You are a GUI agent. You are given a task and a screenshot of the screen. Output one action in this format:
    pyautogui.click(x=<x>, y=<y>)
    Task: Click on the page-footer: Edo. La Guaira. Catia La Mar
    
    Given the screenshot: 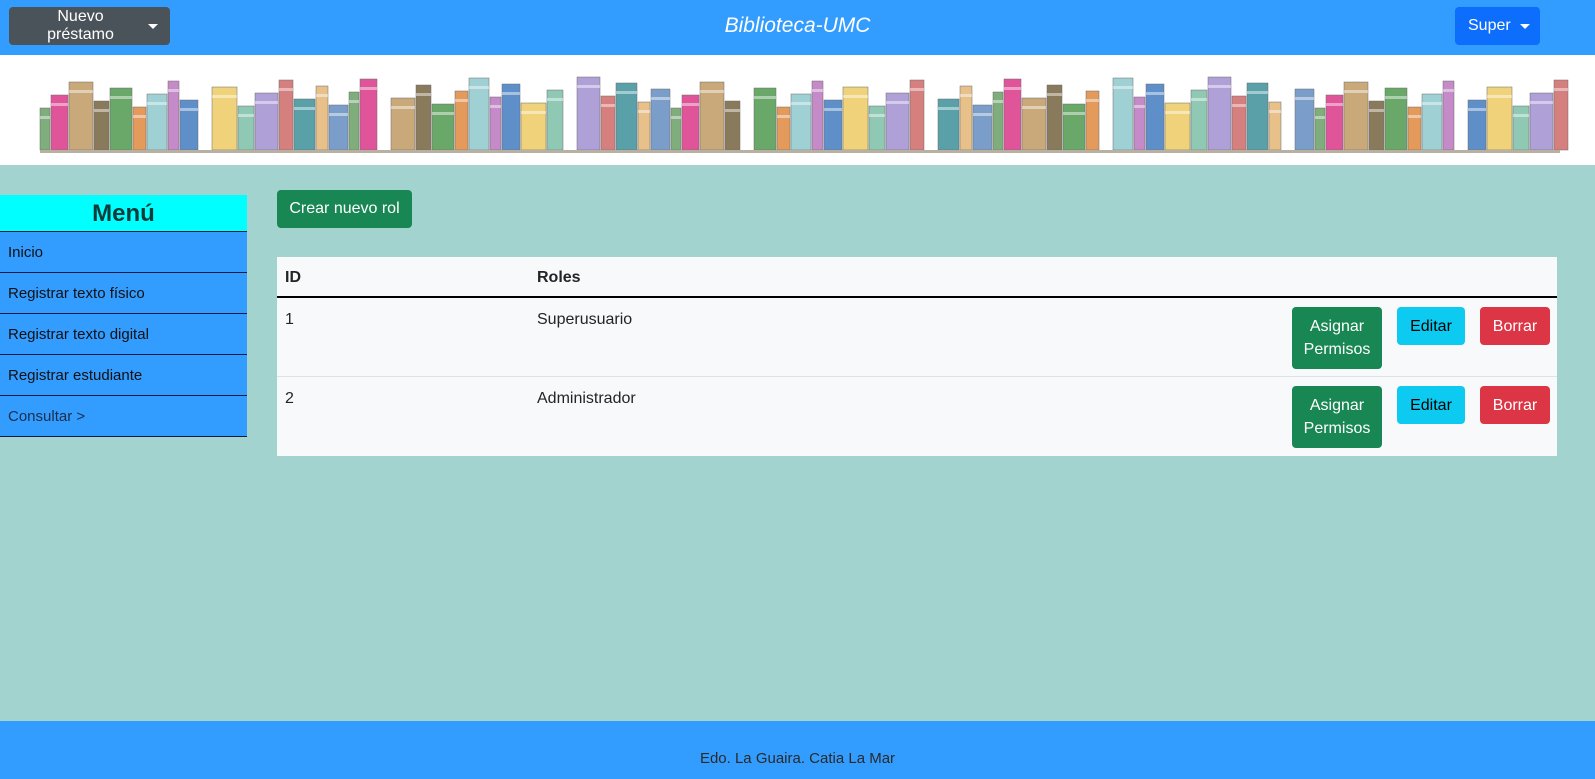 What is the action you would take?
    pyautogui.click(x=797, y=750)
    